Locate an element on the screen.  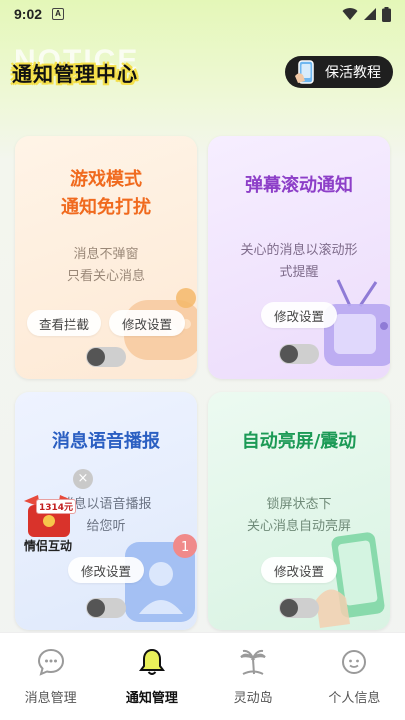
header: NOTICE 通知管理中心 保活教程 is located at coordinates (202, 72).